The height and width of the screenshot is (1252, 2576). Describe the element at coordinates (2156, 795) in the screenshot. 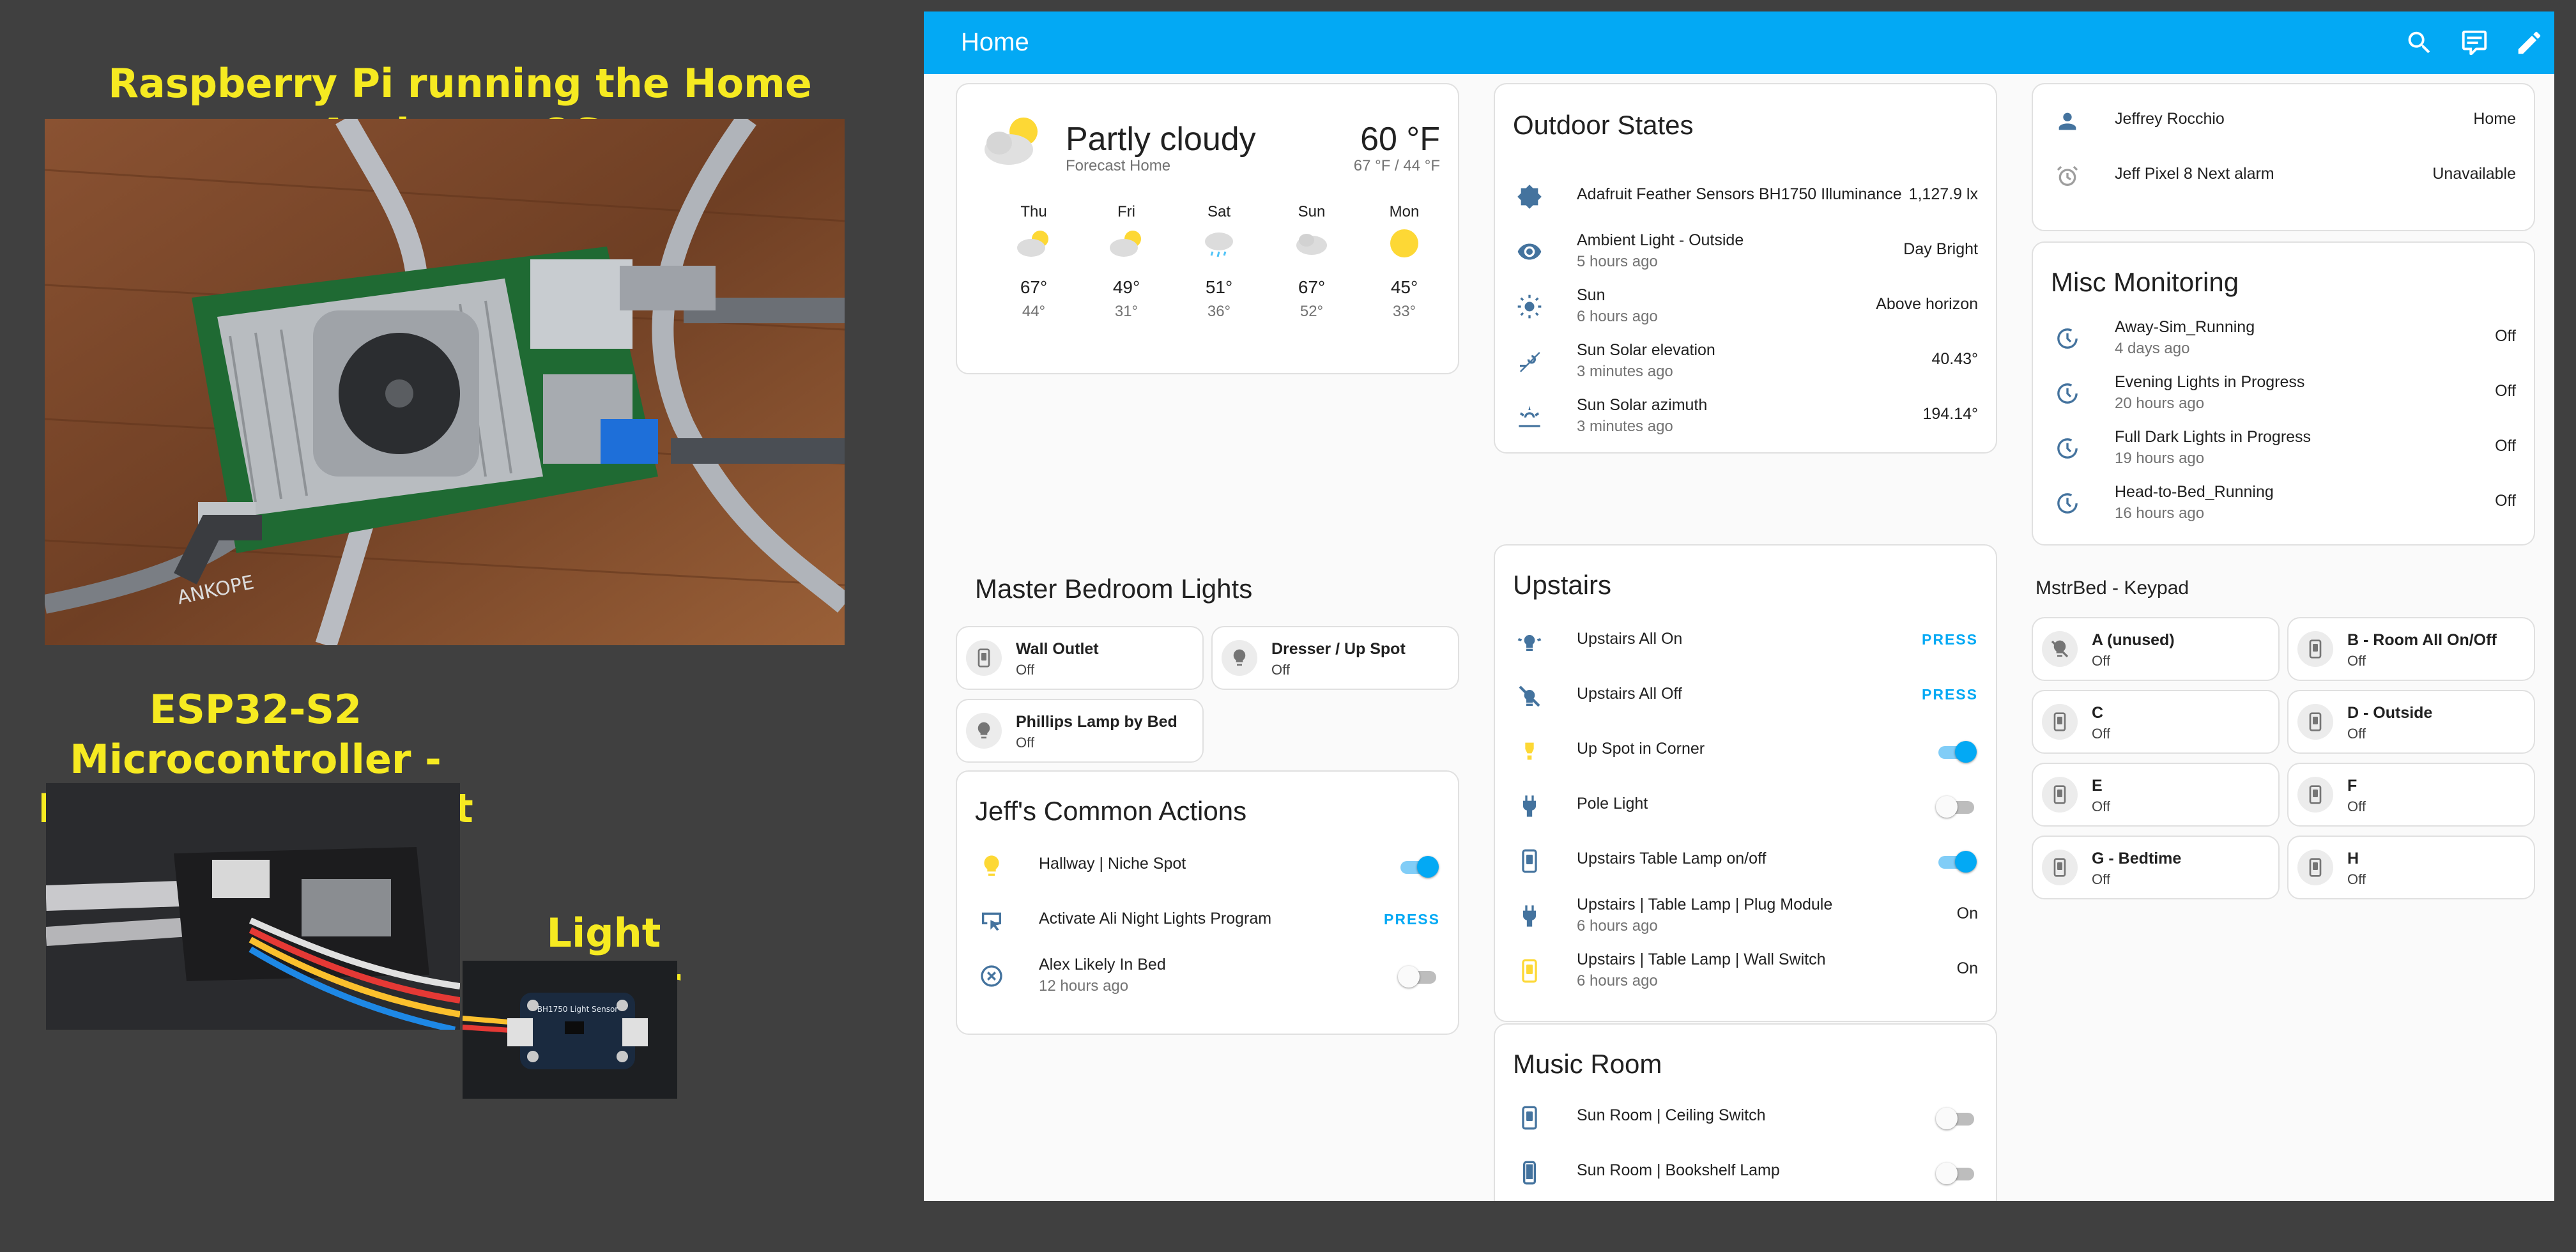

I see `tile-card: E Off` at that location.